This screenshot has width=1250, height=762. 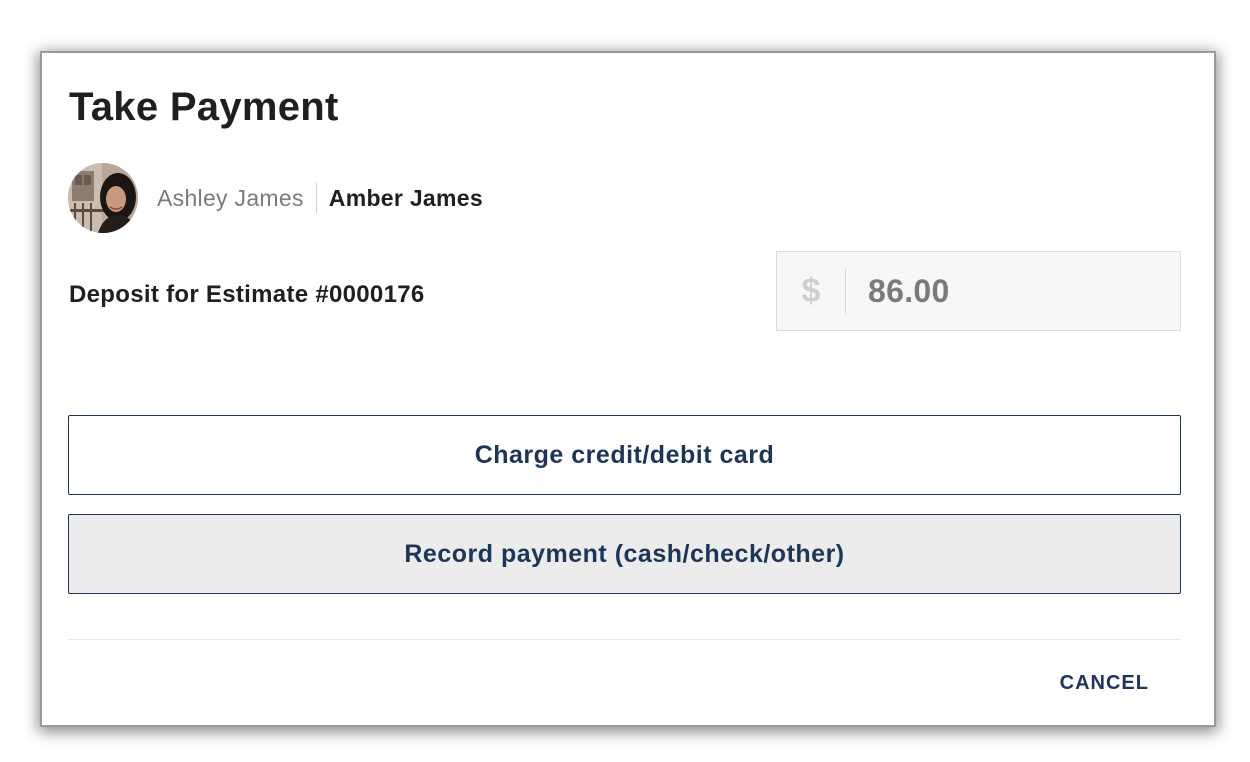 What do you see at coordinates (405, 197) in the screenshot?
I see `primary-customer-name: Amber James` at bounding box center [405, 197].